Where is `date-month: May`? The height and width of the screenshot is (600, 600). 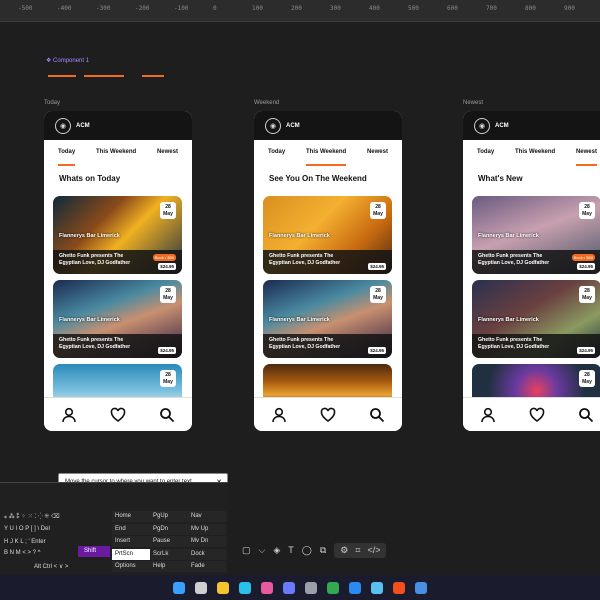
date-month: May is located at coordinates (587, 298).